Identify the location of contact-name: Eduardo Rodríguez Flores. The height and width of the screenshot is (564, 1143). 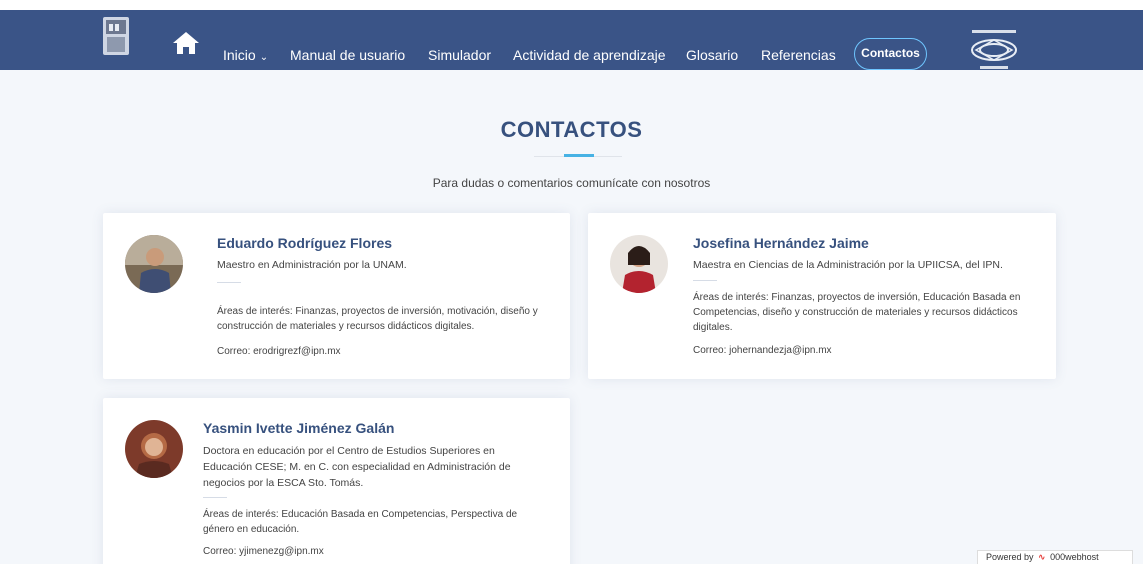
(305, 243).